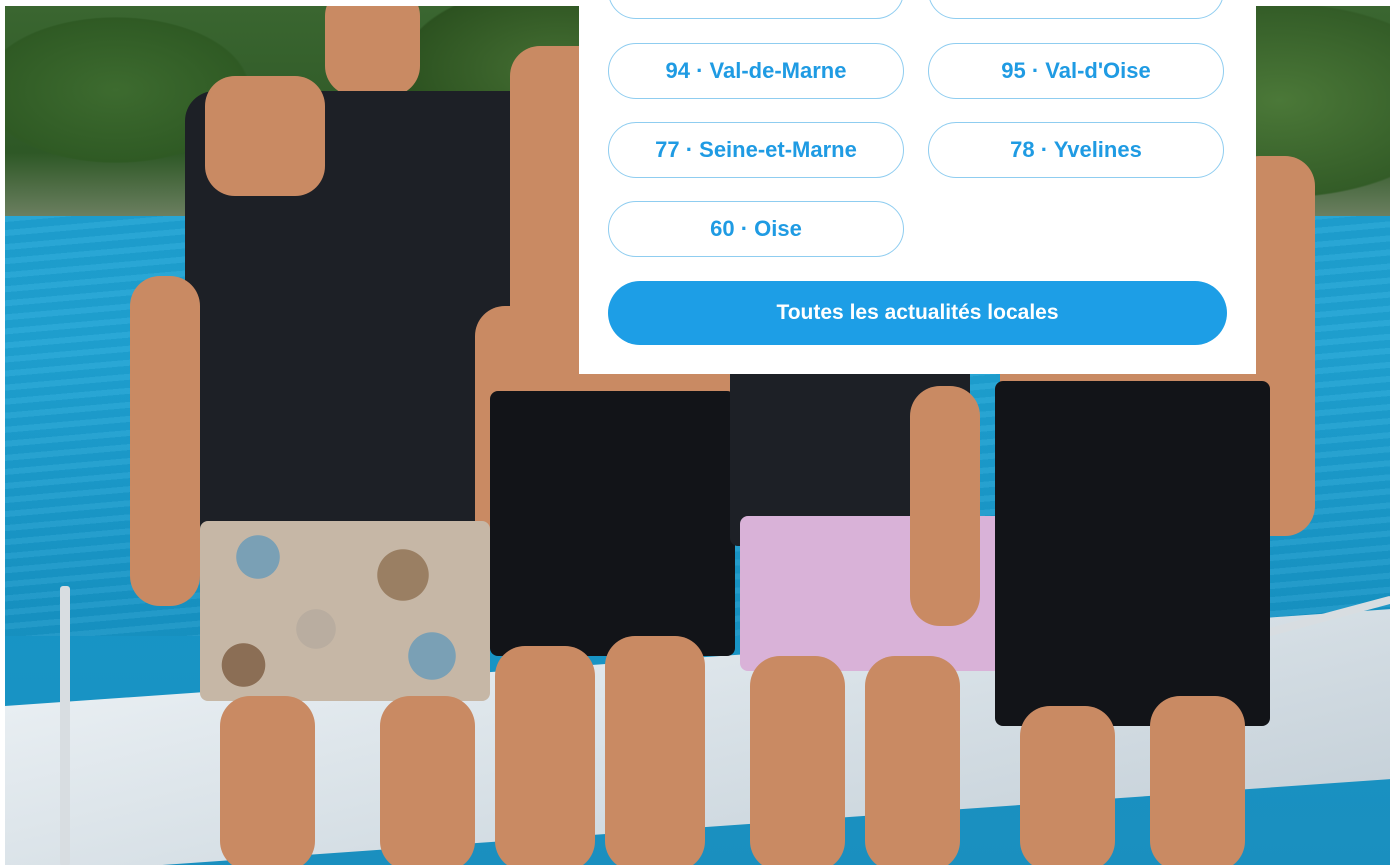 Image resolution: width=1395 pixels, height=865 pixels. I want to click on photo-boat-rail, so click(65, 725).